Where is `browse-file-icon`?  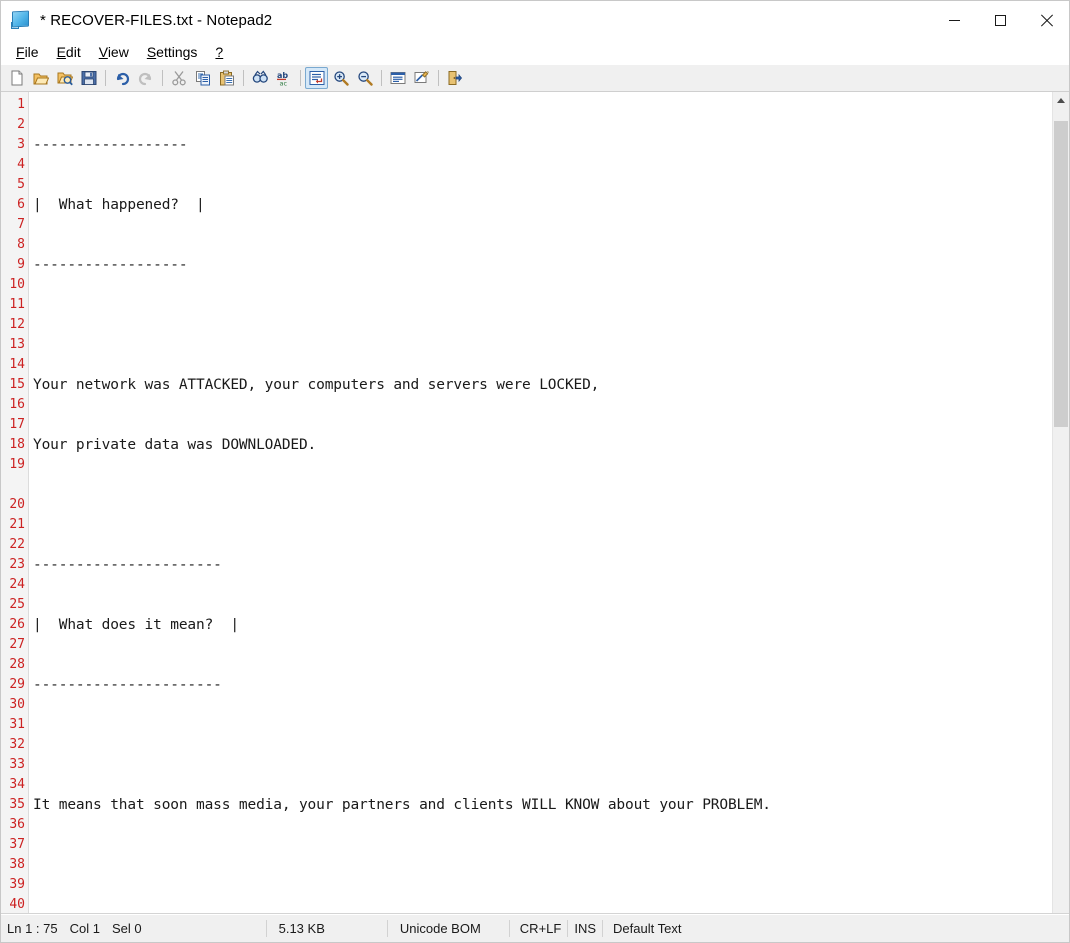
browse-file-icon is located at coordinates (64, 78).